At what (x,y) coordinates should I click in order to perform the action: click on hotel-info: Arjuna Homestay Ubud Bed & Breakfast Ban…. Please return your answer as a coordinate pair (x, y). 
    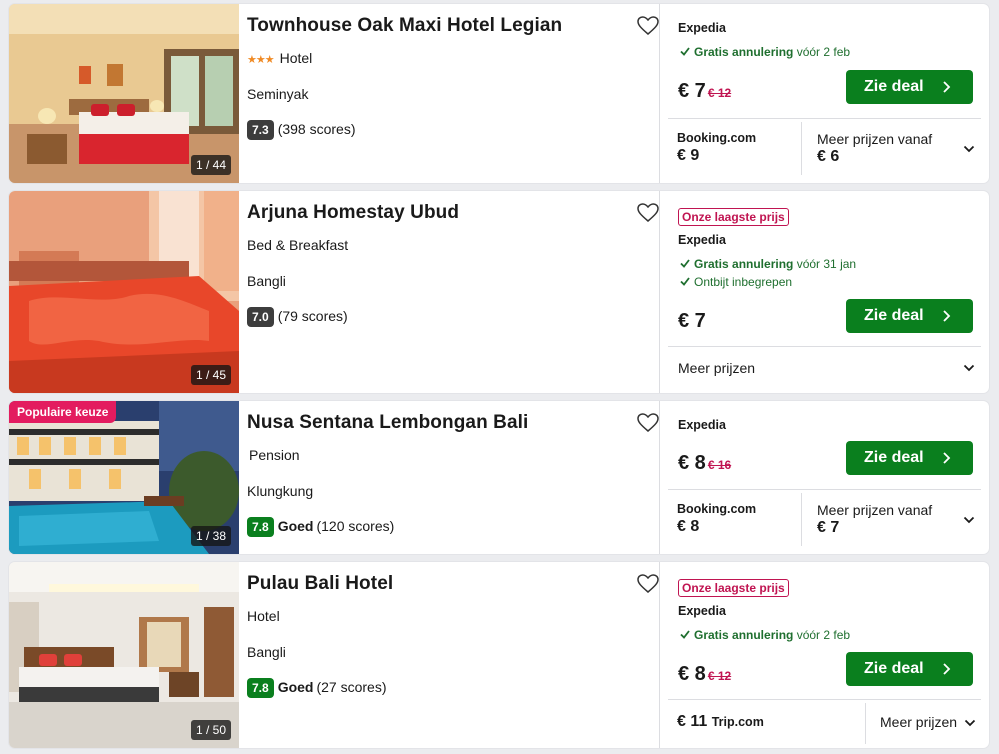
    Looking at the image, I should click on (453, 292).